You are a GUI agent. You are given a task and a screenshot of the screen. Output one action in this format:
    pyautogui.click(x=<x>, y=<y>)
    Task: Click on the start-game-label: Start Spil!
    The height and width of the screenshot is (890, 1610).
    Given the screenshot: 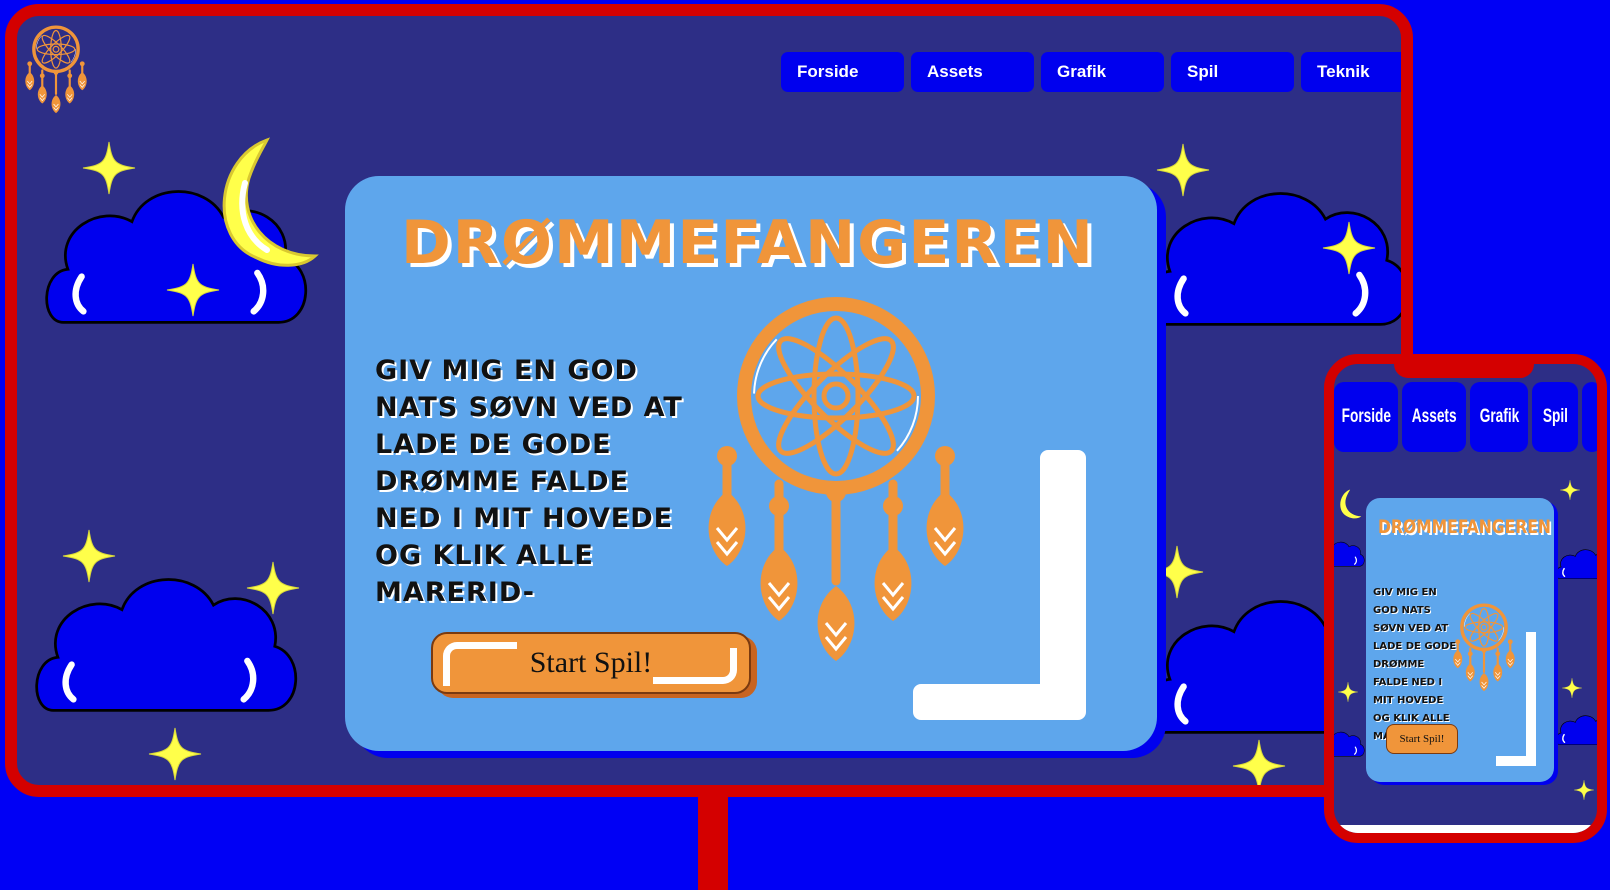 What is the action you would take?
    pyautogui.click(x=591, y=662)
    